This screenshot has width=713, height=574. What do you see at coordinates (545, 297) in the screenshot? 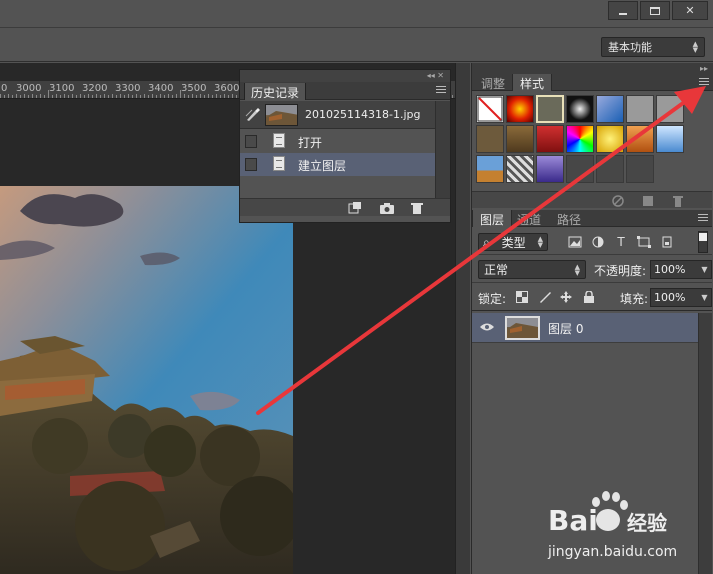
I see `lock-pixels-brush-icon` at bounding box center [545, 297].